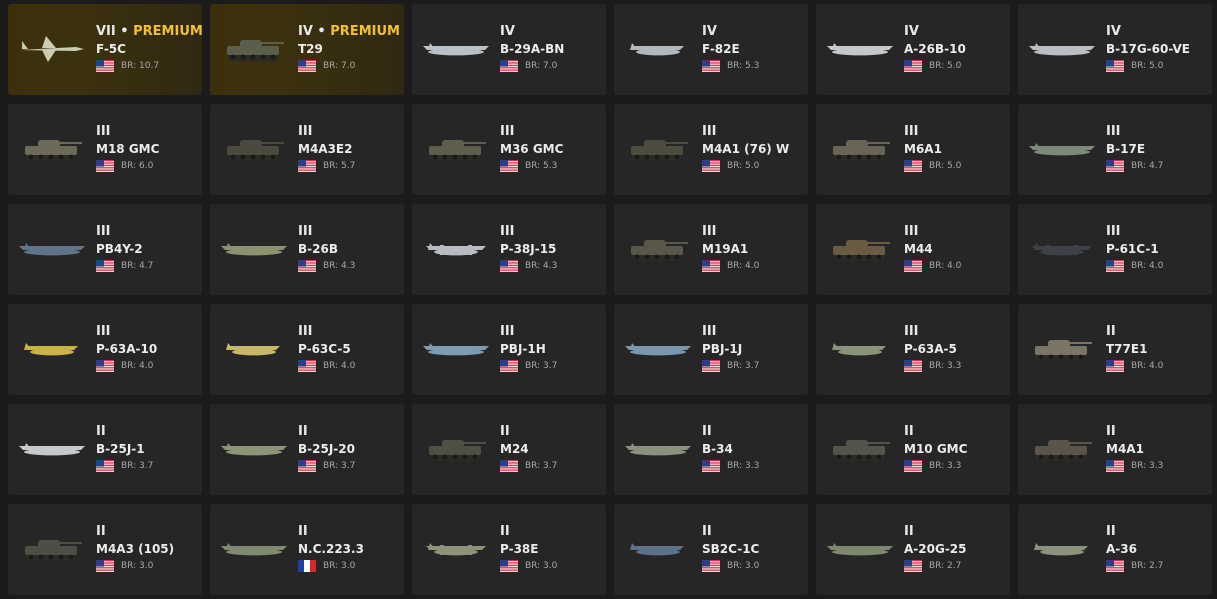 The height and width of the screenshot is (599, 1217). I want to click on vehicle-card: III M44 BR: 4.0, so click(913, 249).